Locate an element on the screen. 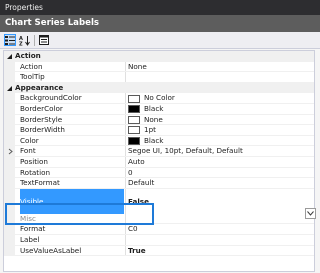 The width and height of the screenshot is (320, 273). row-divider is located at coordinates (164, 256).